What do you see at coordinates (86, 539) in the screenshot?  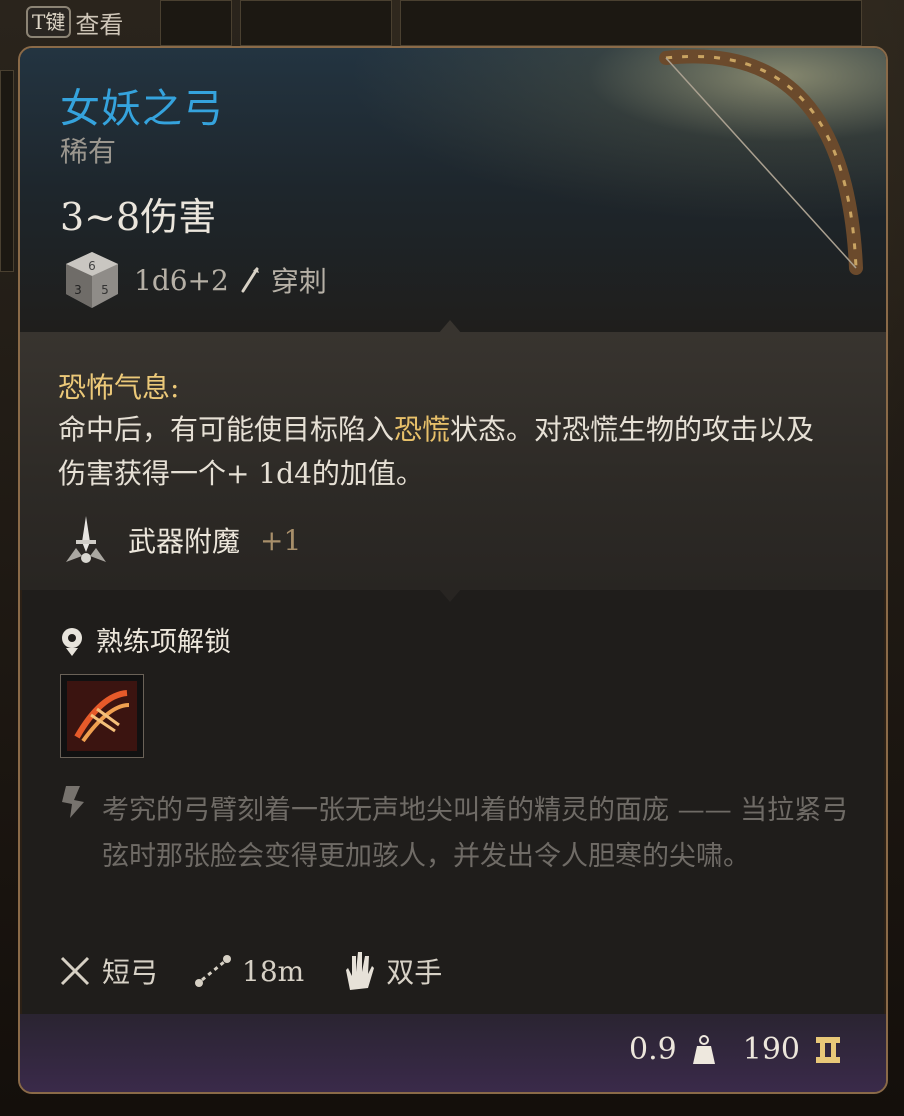 I see `sword-enchant-icon` at bounding box center [86, 539].